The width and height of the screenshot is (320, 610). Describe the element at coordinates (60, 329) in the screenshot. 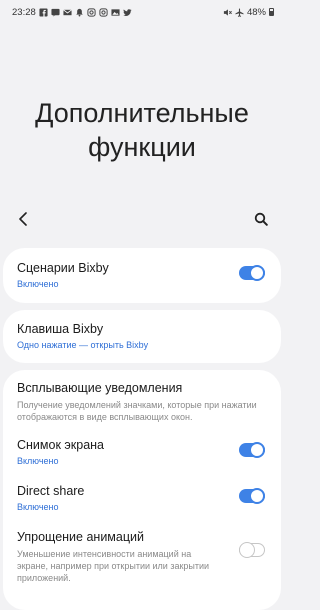

I see `setting-title: Клавиша Bixby` at that location.